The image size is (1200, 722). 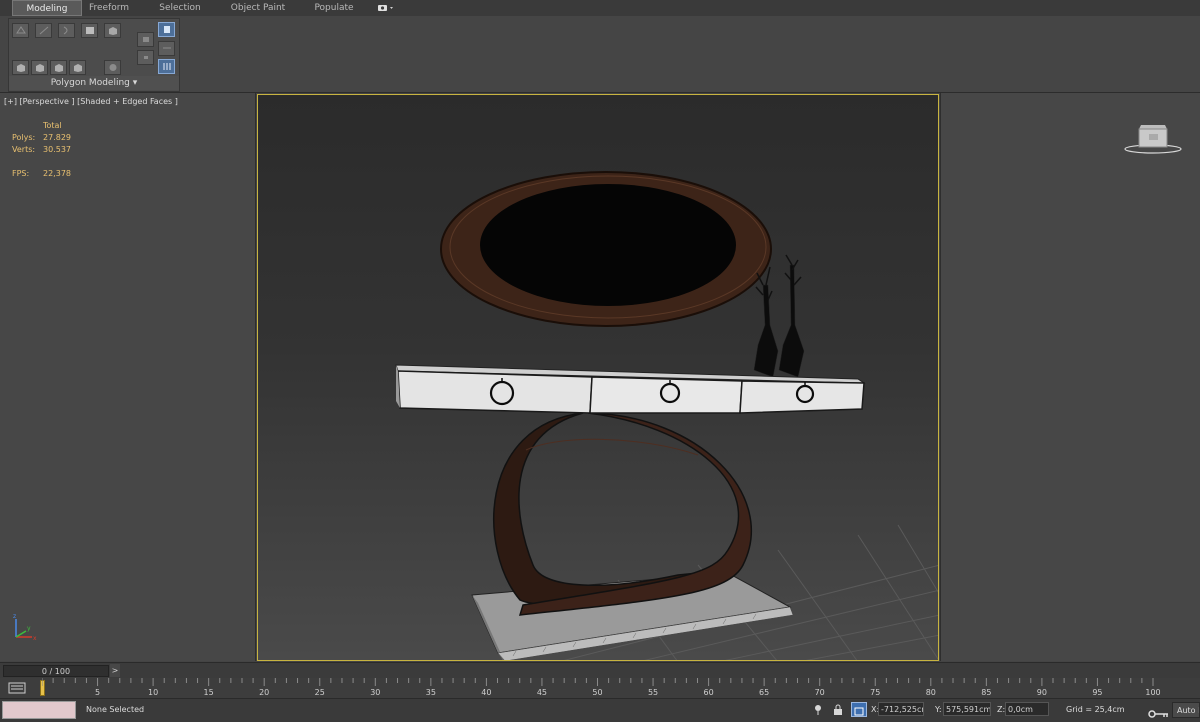 I want to click on ring-icon, so click(x=167, y=48).